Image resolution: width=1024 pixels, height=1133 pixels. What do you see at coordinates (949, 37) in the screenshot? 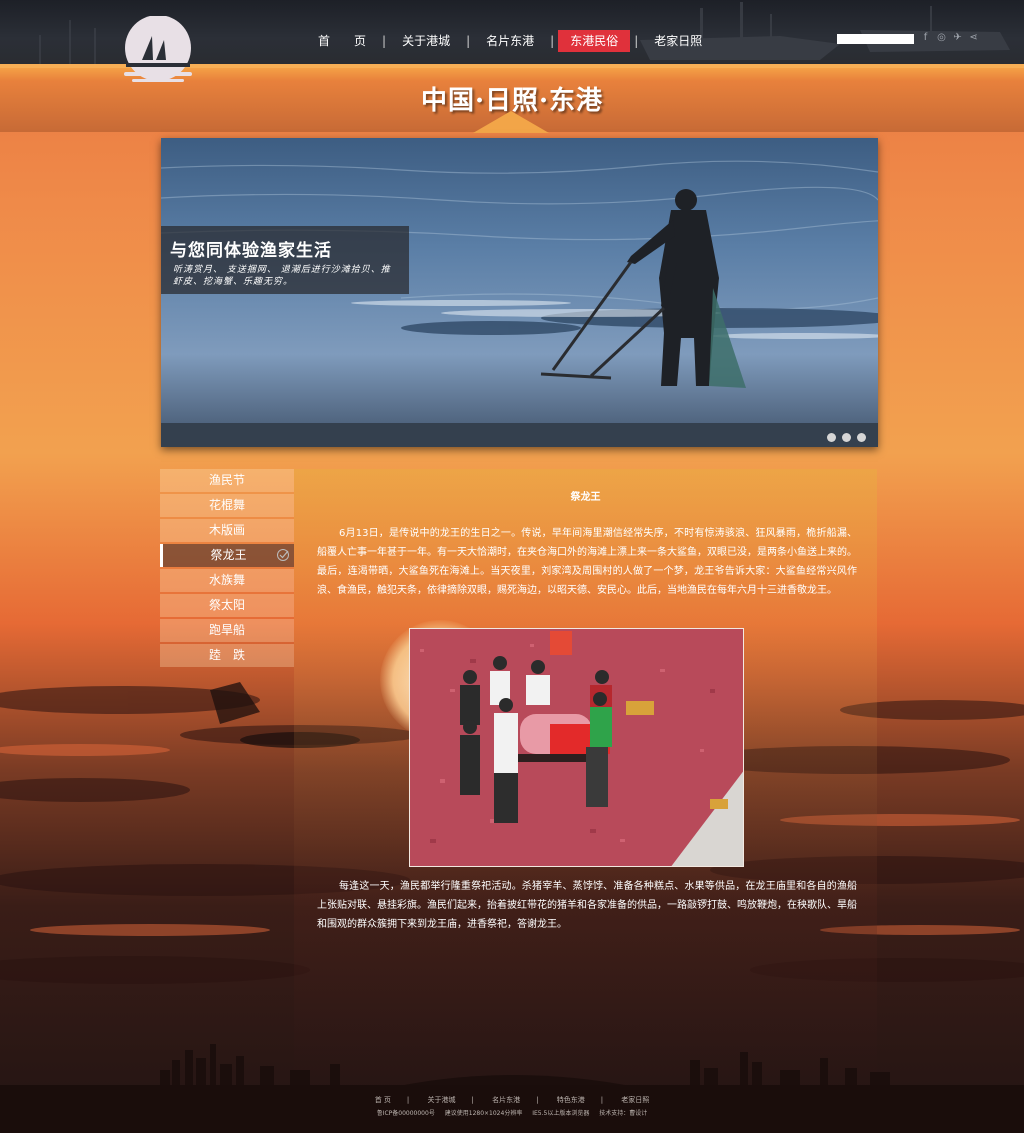
I see `social-links: f ◎ ✈ ⋖` at bounding box center [949, 37].